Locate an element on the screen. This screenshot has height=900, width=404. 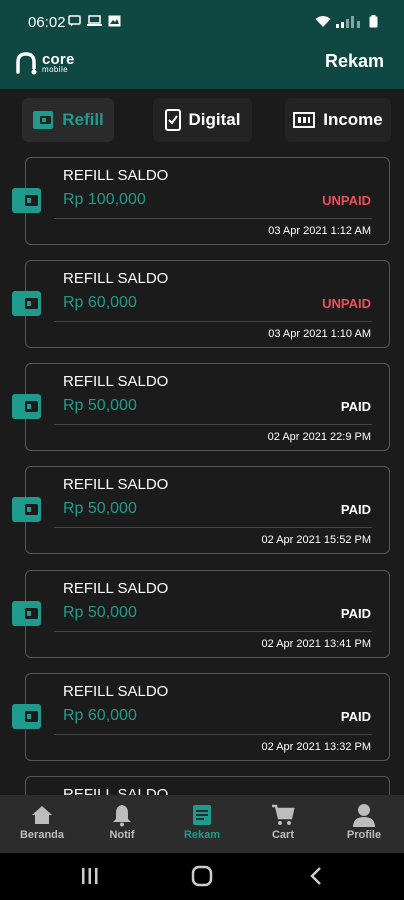
logo-mark-icon is located at coordinates (26, 63).